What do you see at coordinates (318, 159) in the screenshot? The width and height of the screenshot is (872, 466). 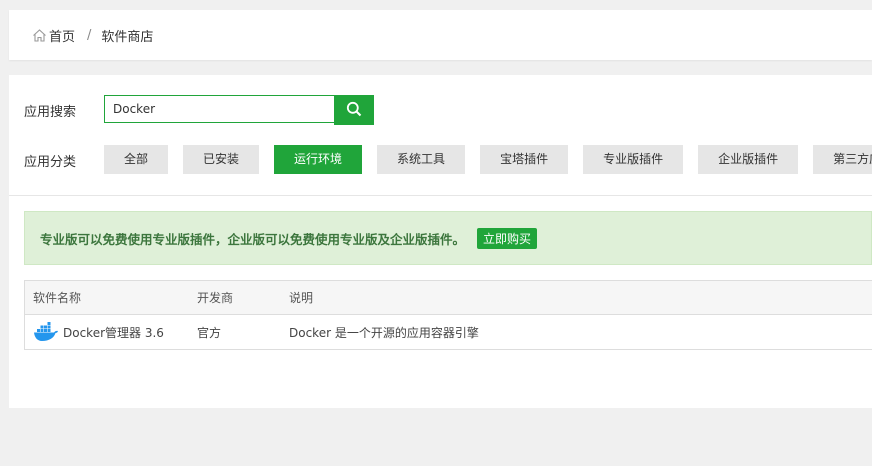 I see `tab-runtime: 运行环境` at bounding box center [318, 159].